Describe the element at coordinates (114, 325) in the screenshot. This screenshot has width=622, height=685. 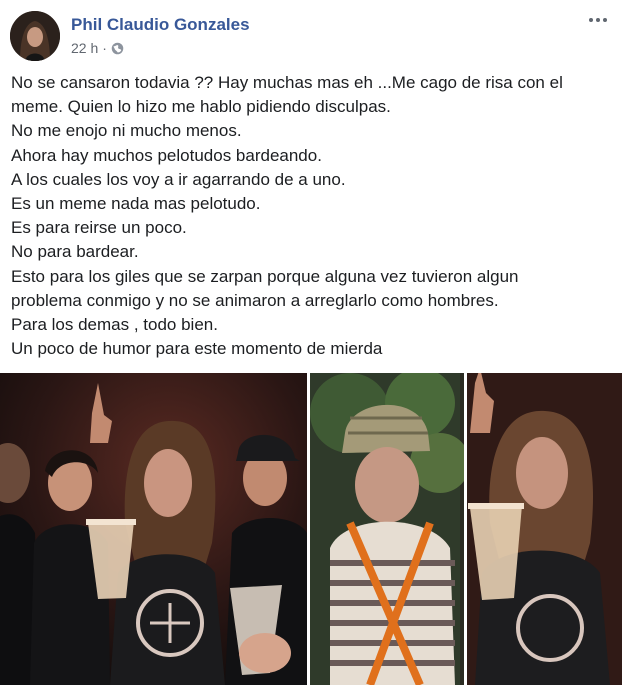
I see `post-text-line: Para los demas , todo bien.` at that location.